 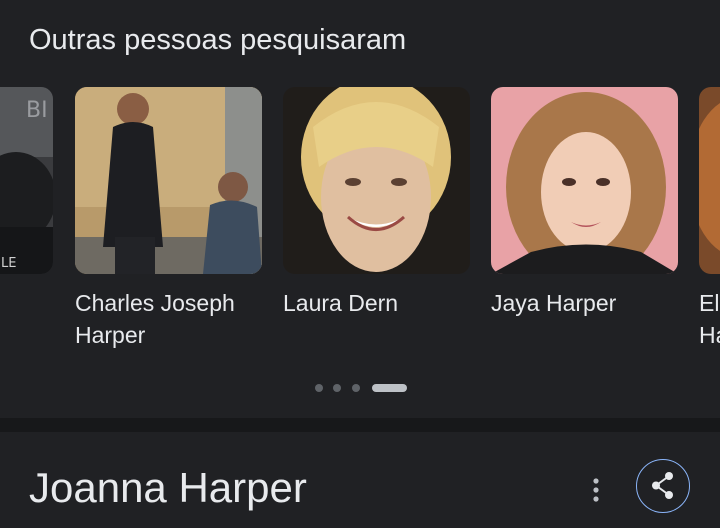 What do you see at coordinates (168, 487) in the screenshot?
I see `entity-title: Joanna Harper` at bounding box center [168, 487].